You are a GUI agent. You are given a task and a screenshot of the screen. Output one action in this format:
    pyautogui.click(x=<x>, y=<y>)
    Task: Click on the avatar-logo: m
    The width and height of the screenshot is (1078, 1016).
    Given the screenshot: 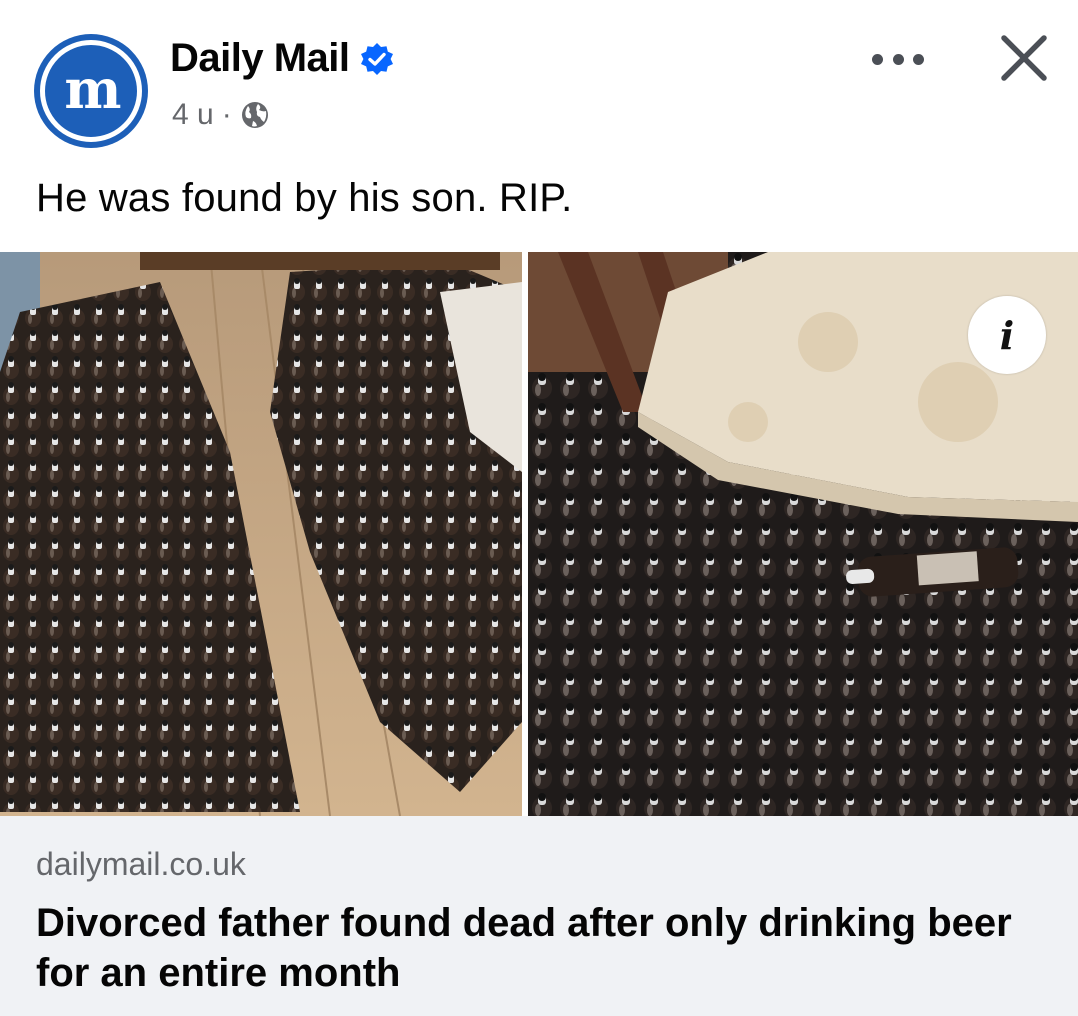 What is the action you would take?
    pyautogui.click(x=92, y=89)
    